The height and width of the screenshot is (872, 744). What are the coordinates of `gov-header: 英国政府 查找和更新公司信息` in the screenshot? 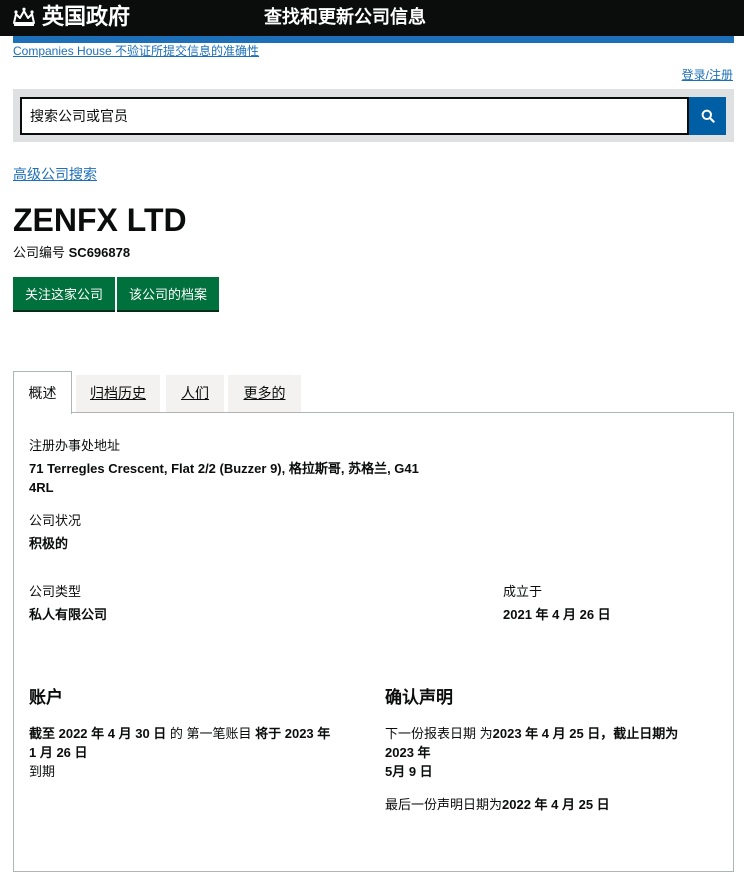 It's located at (372, 18).